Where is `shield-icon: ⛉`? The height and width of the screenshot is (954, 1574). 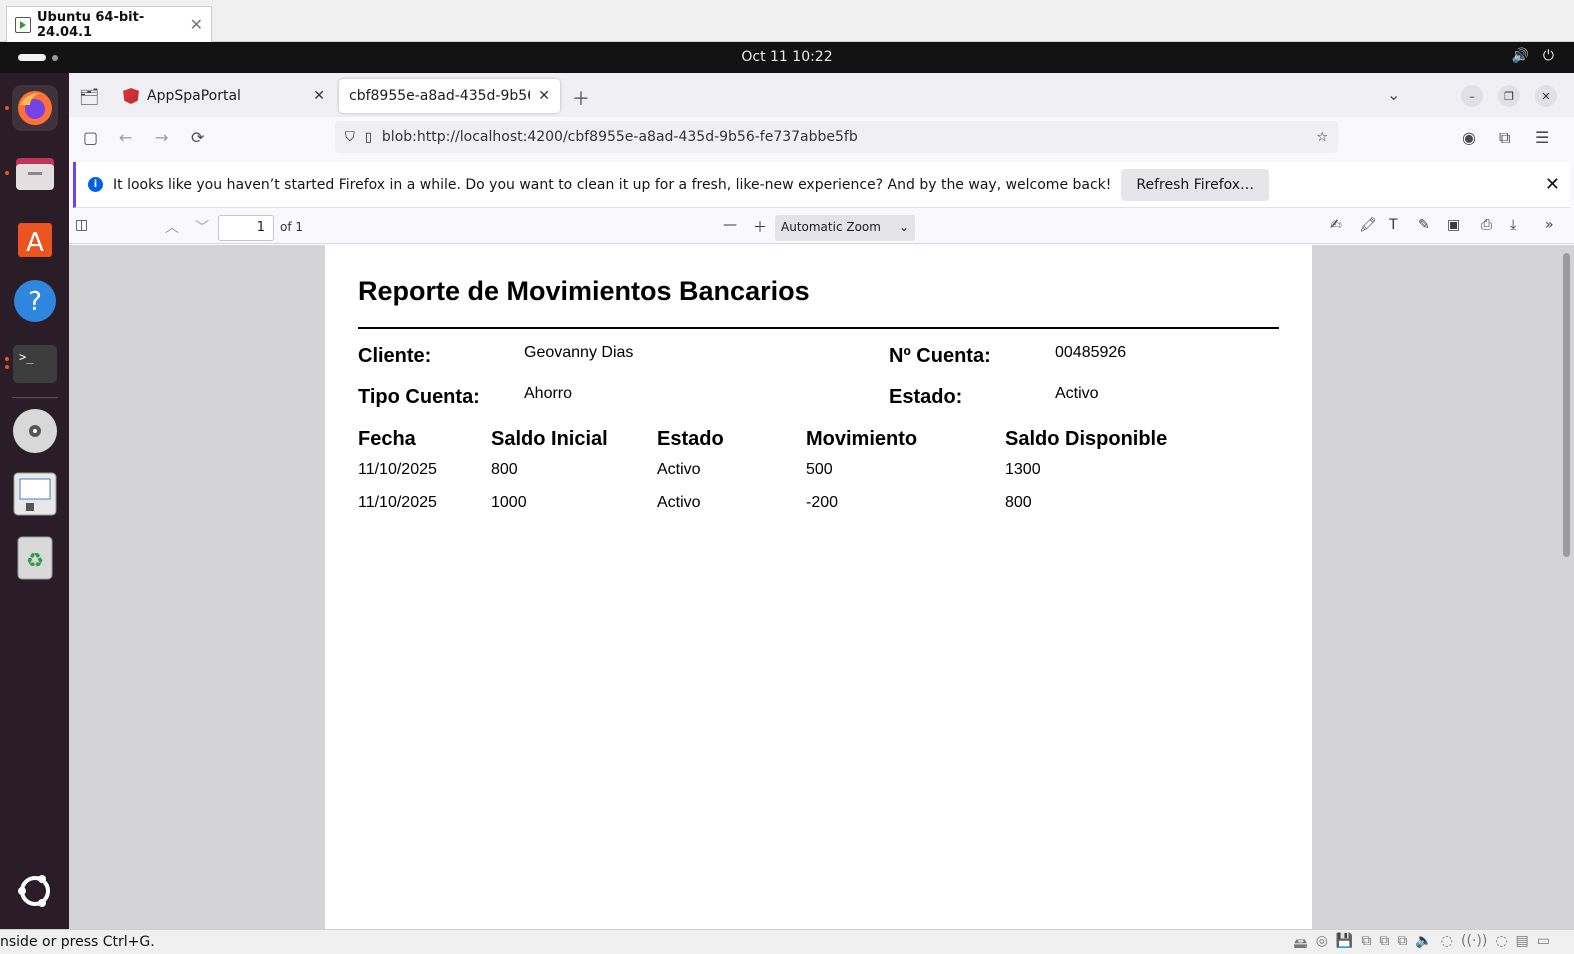 shield-icon: ⛉ is located at coordinates (350, 137).